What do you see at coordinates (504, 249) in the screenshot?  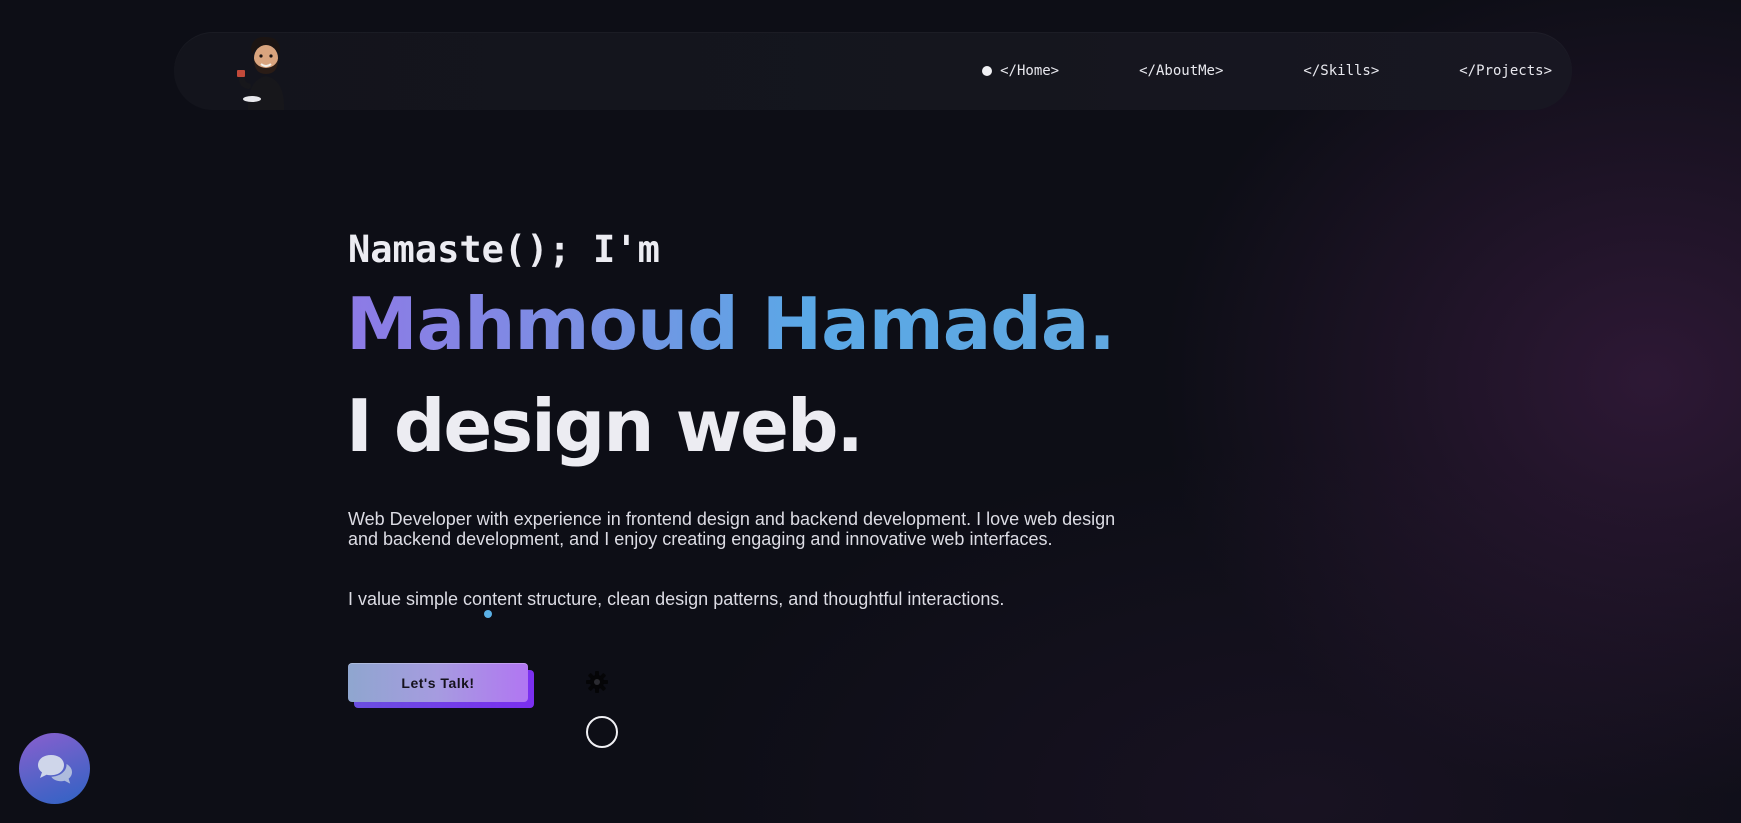 I see `hero-greeting: Namaste(); I'm` at bounding box center [504, 249].